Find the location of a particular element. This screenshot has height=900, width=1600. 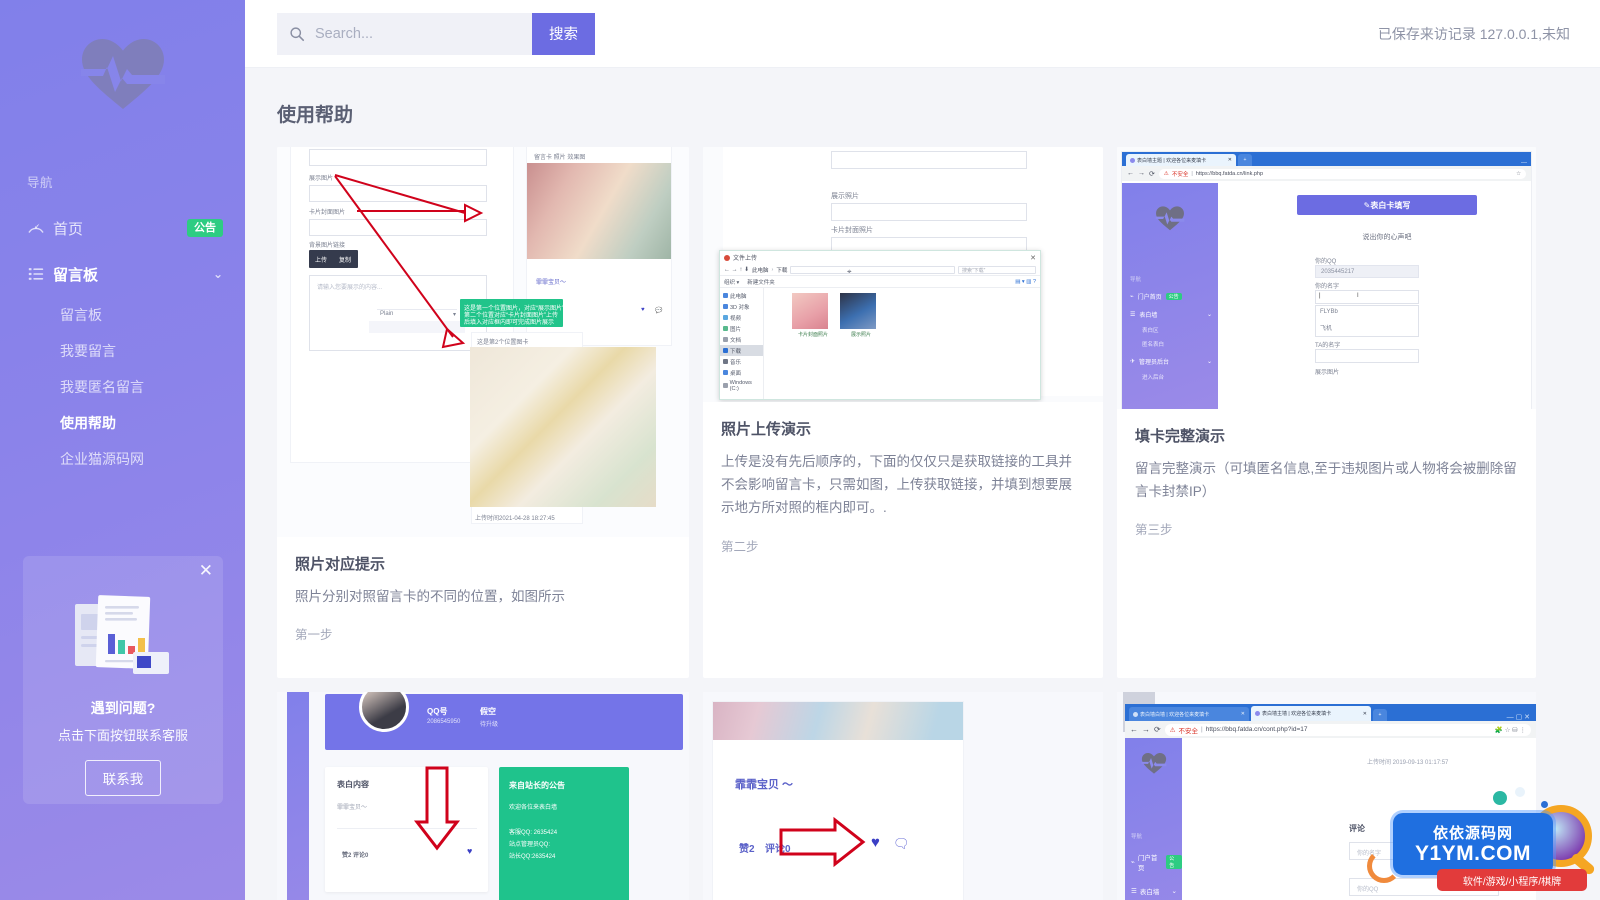

card-text: 留言完整演示（可填匿名信息,至于违规图片或人物将会被删除留言卡封禁IP） is located at coordinates (1326, 480).